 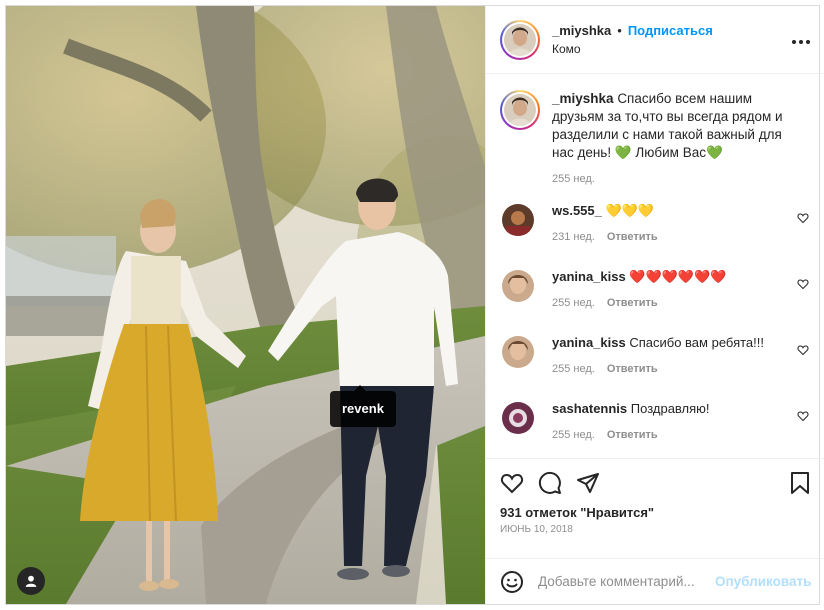 What do you see at coordinates (536, 529) in the screenshot?
I see `post-date: ИЮНЬ 10, 2018` at bounding box center [536, 529].